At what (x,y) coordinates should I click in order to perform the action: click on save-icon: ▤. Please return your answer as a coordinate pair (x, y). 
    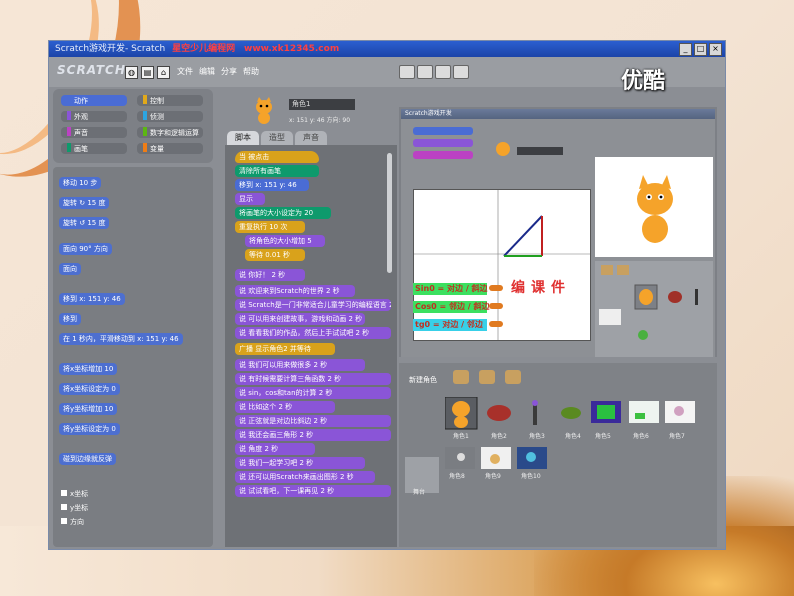
    Looking at the image, I should click on (147, 72).